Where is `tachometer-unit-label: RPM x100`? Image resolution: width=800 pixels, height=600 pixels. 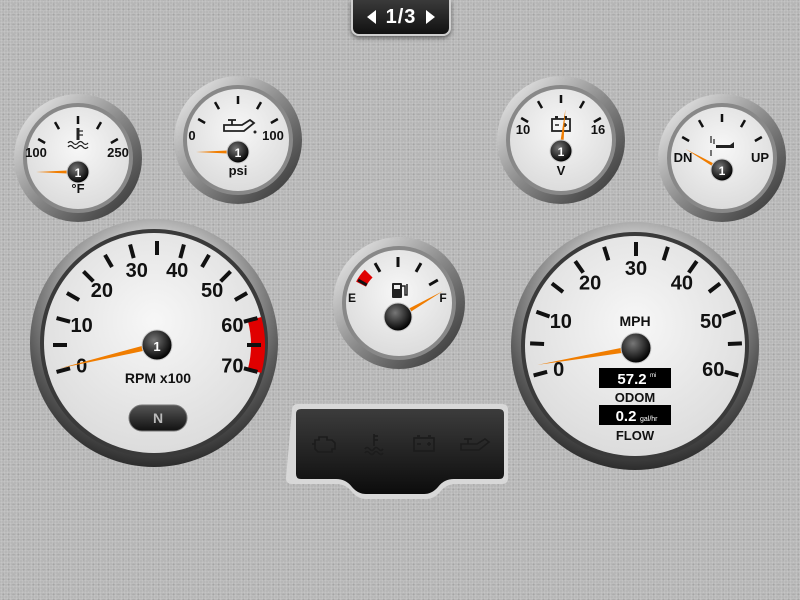 tachometer-unit-label: RPM x100 is located at coordinates (158, 378).